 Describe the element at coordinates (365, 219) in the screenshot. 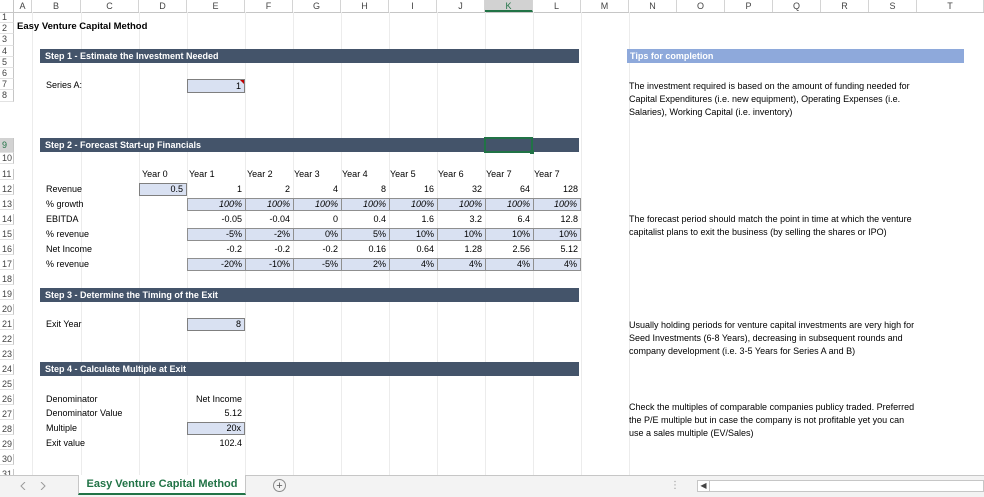

I see `ebitda-cell: 0.4` at that location.